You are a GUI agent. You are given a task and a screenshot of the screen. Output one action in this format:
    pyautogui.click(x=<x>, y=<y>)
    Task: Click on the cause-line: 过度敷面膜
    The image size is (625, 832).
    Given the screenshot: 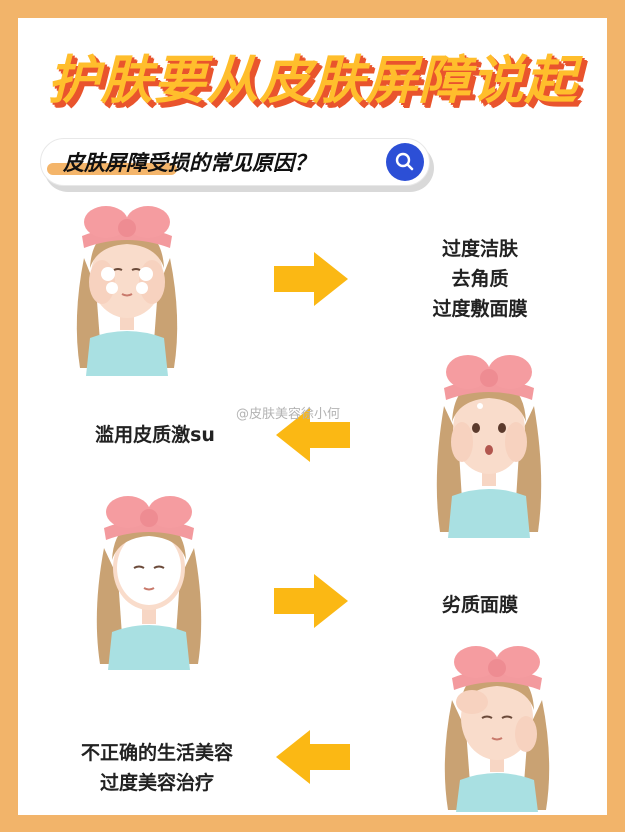 What is the action you would take?
    pyautogui.click(x=480, y=309)
    